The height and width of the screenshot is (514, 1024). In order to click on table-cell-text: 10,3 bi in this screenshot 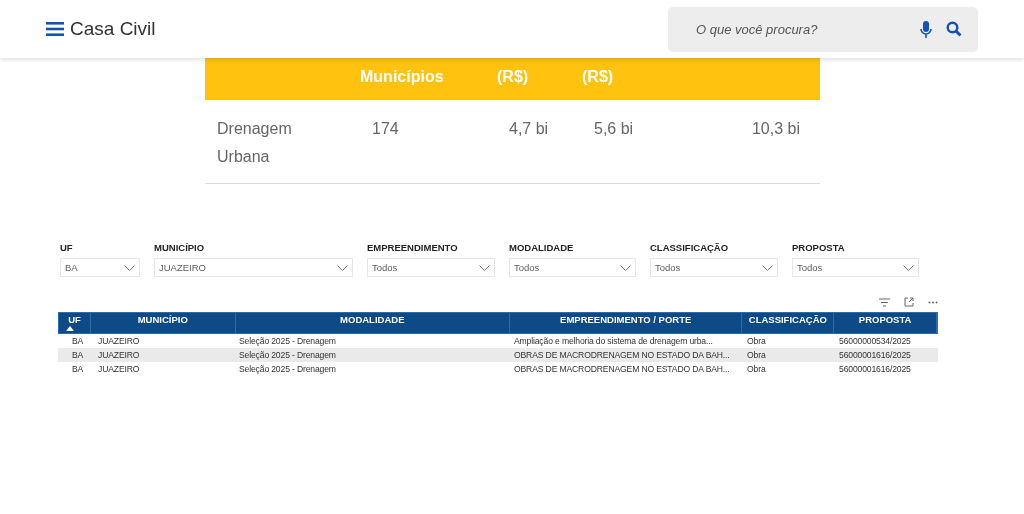, I will do `click(775, 129)`.